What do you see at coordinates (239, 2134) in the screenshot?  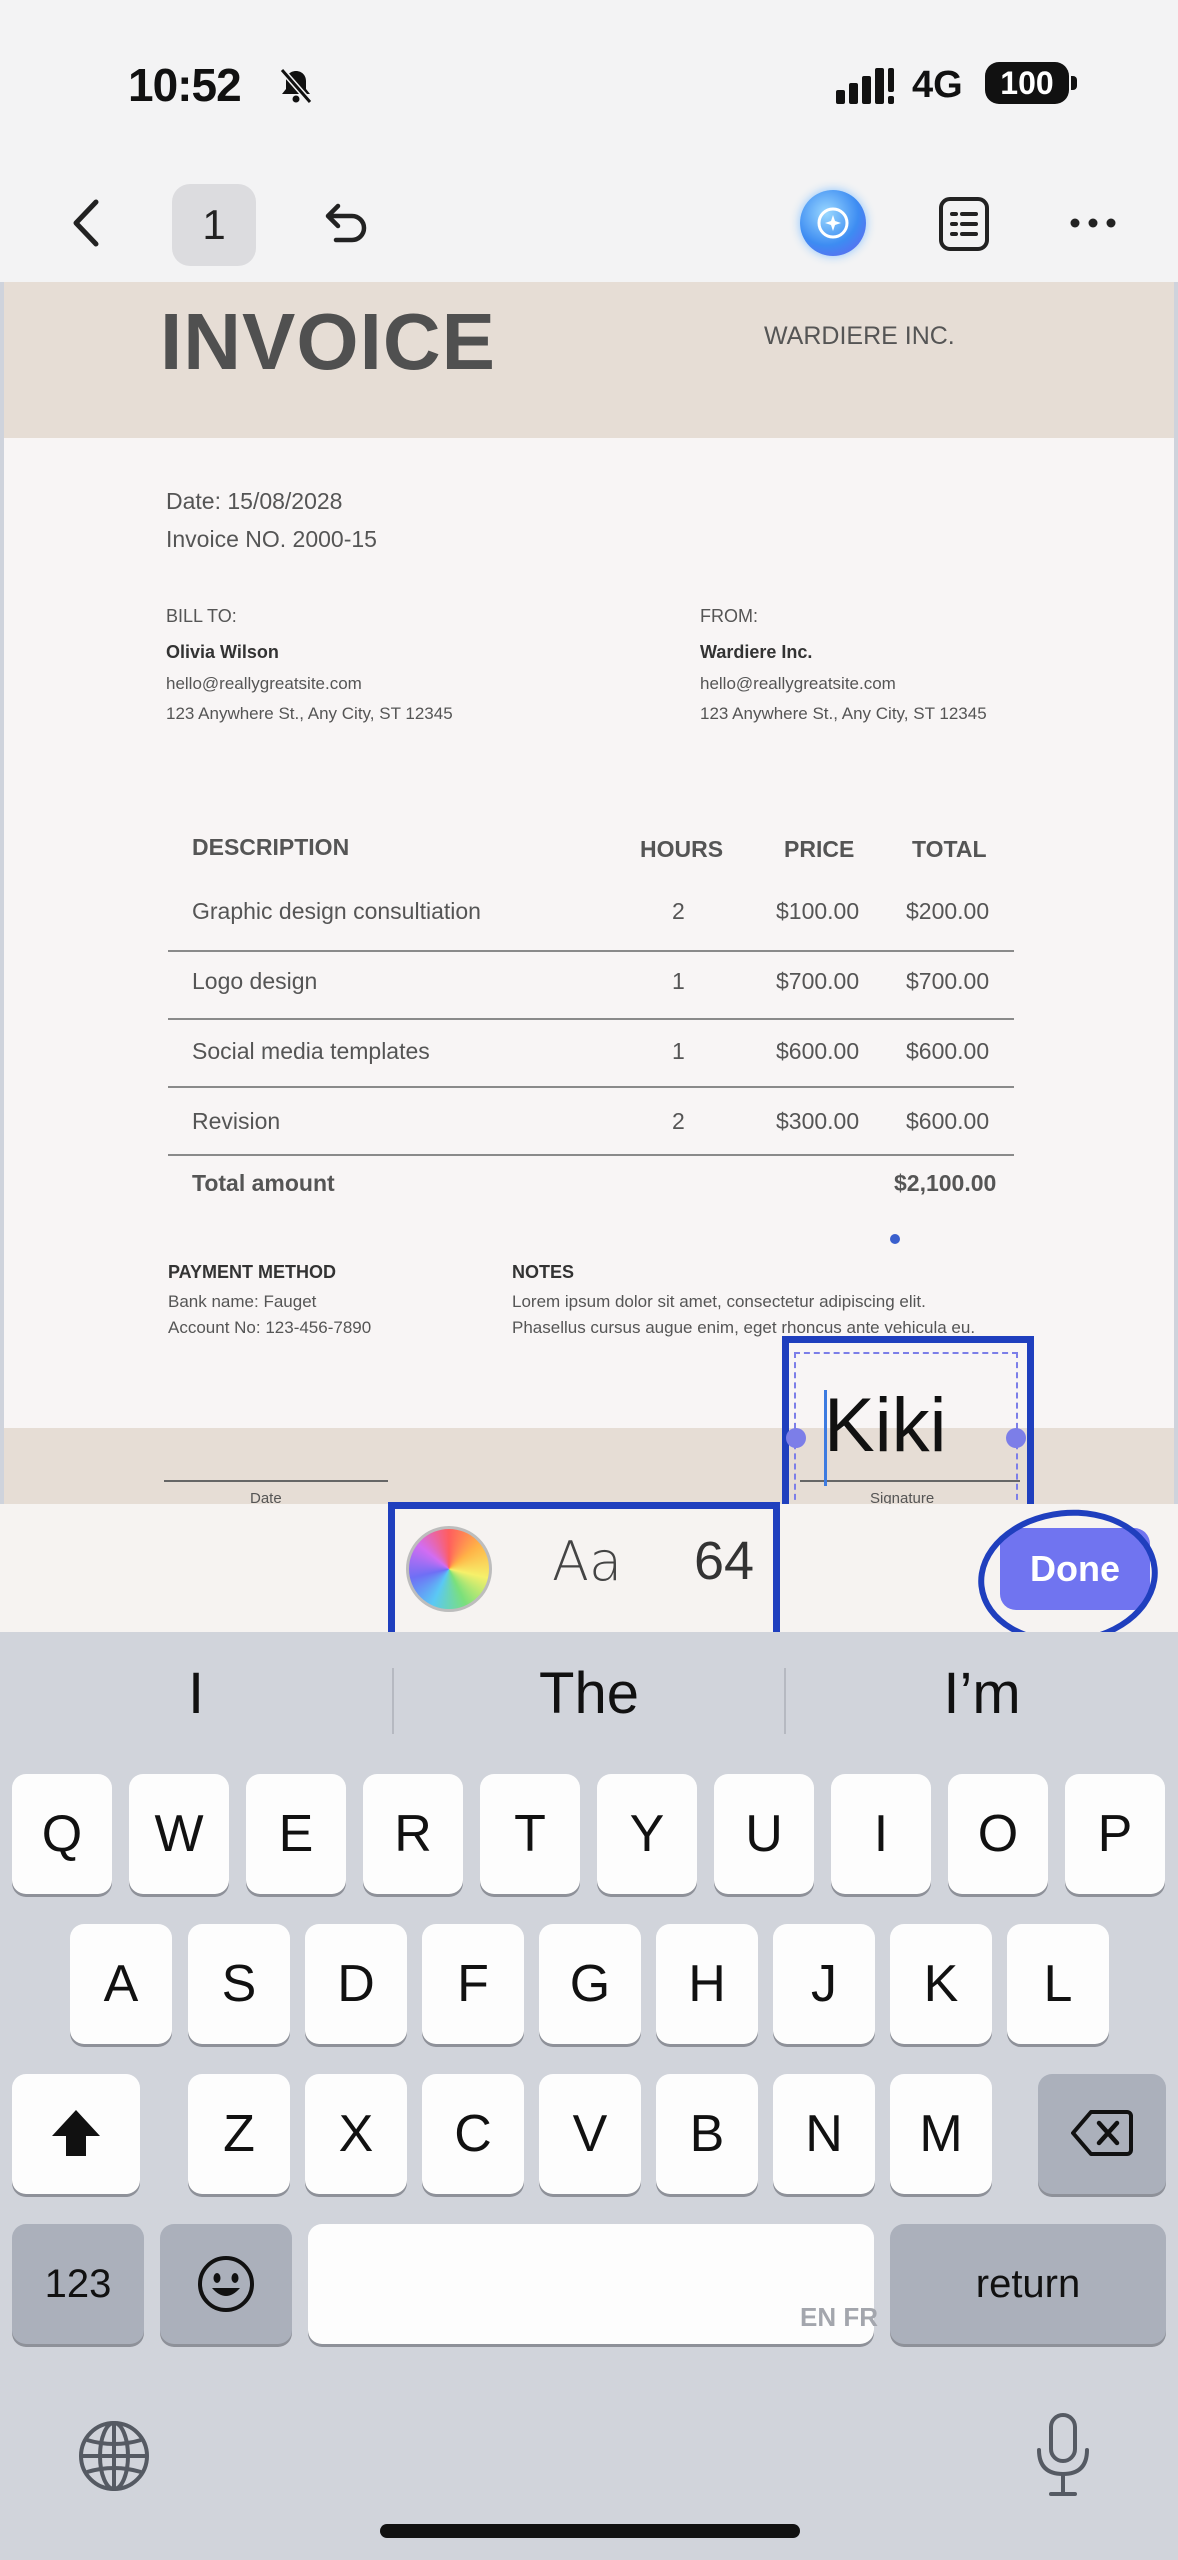 I see `key-z: Z` at bounding box center [239, 2134].